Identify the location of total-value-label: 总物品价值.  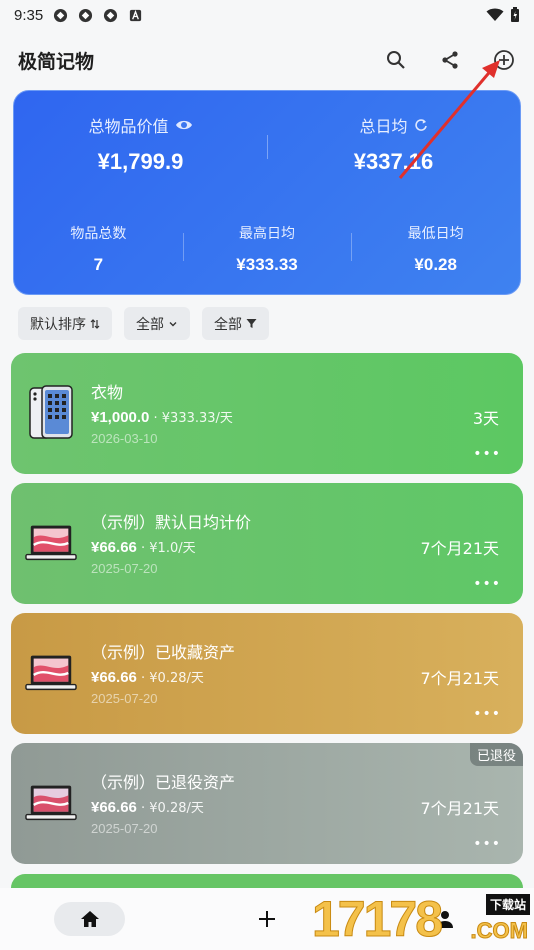
(128, 126).